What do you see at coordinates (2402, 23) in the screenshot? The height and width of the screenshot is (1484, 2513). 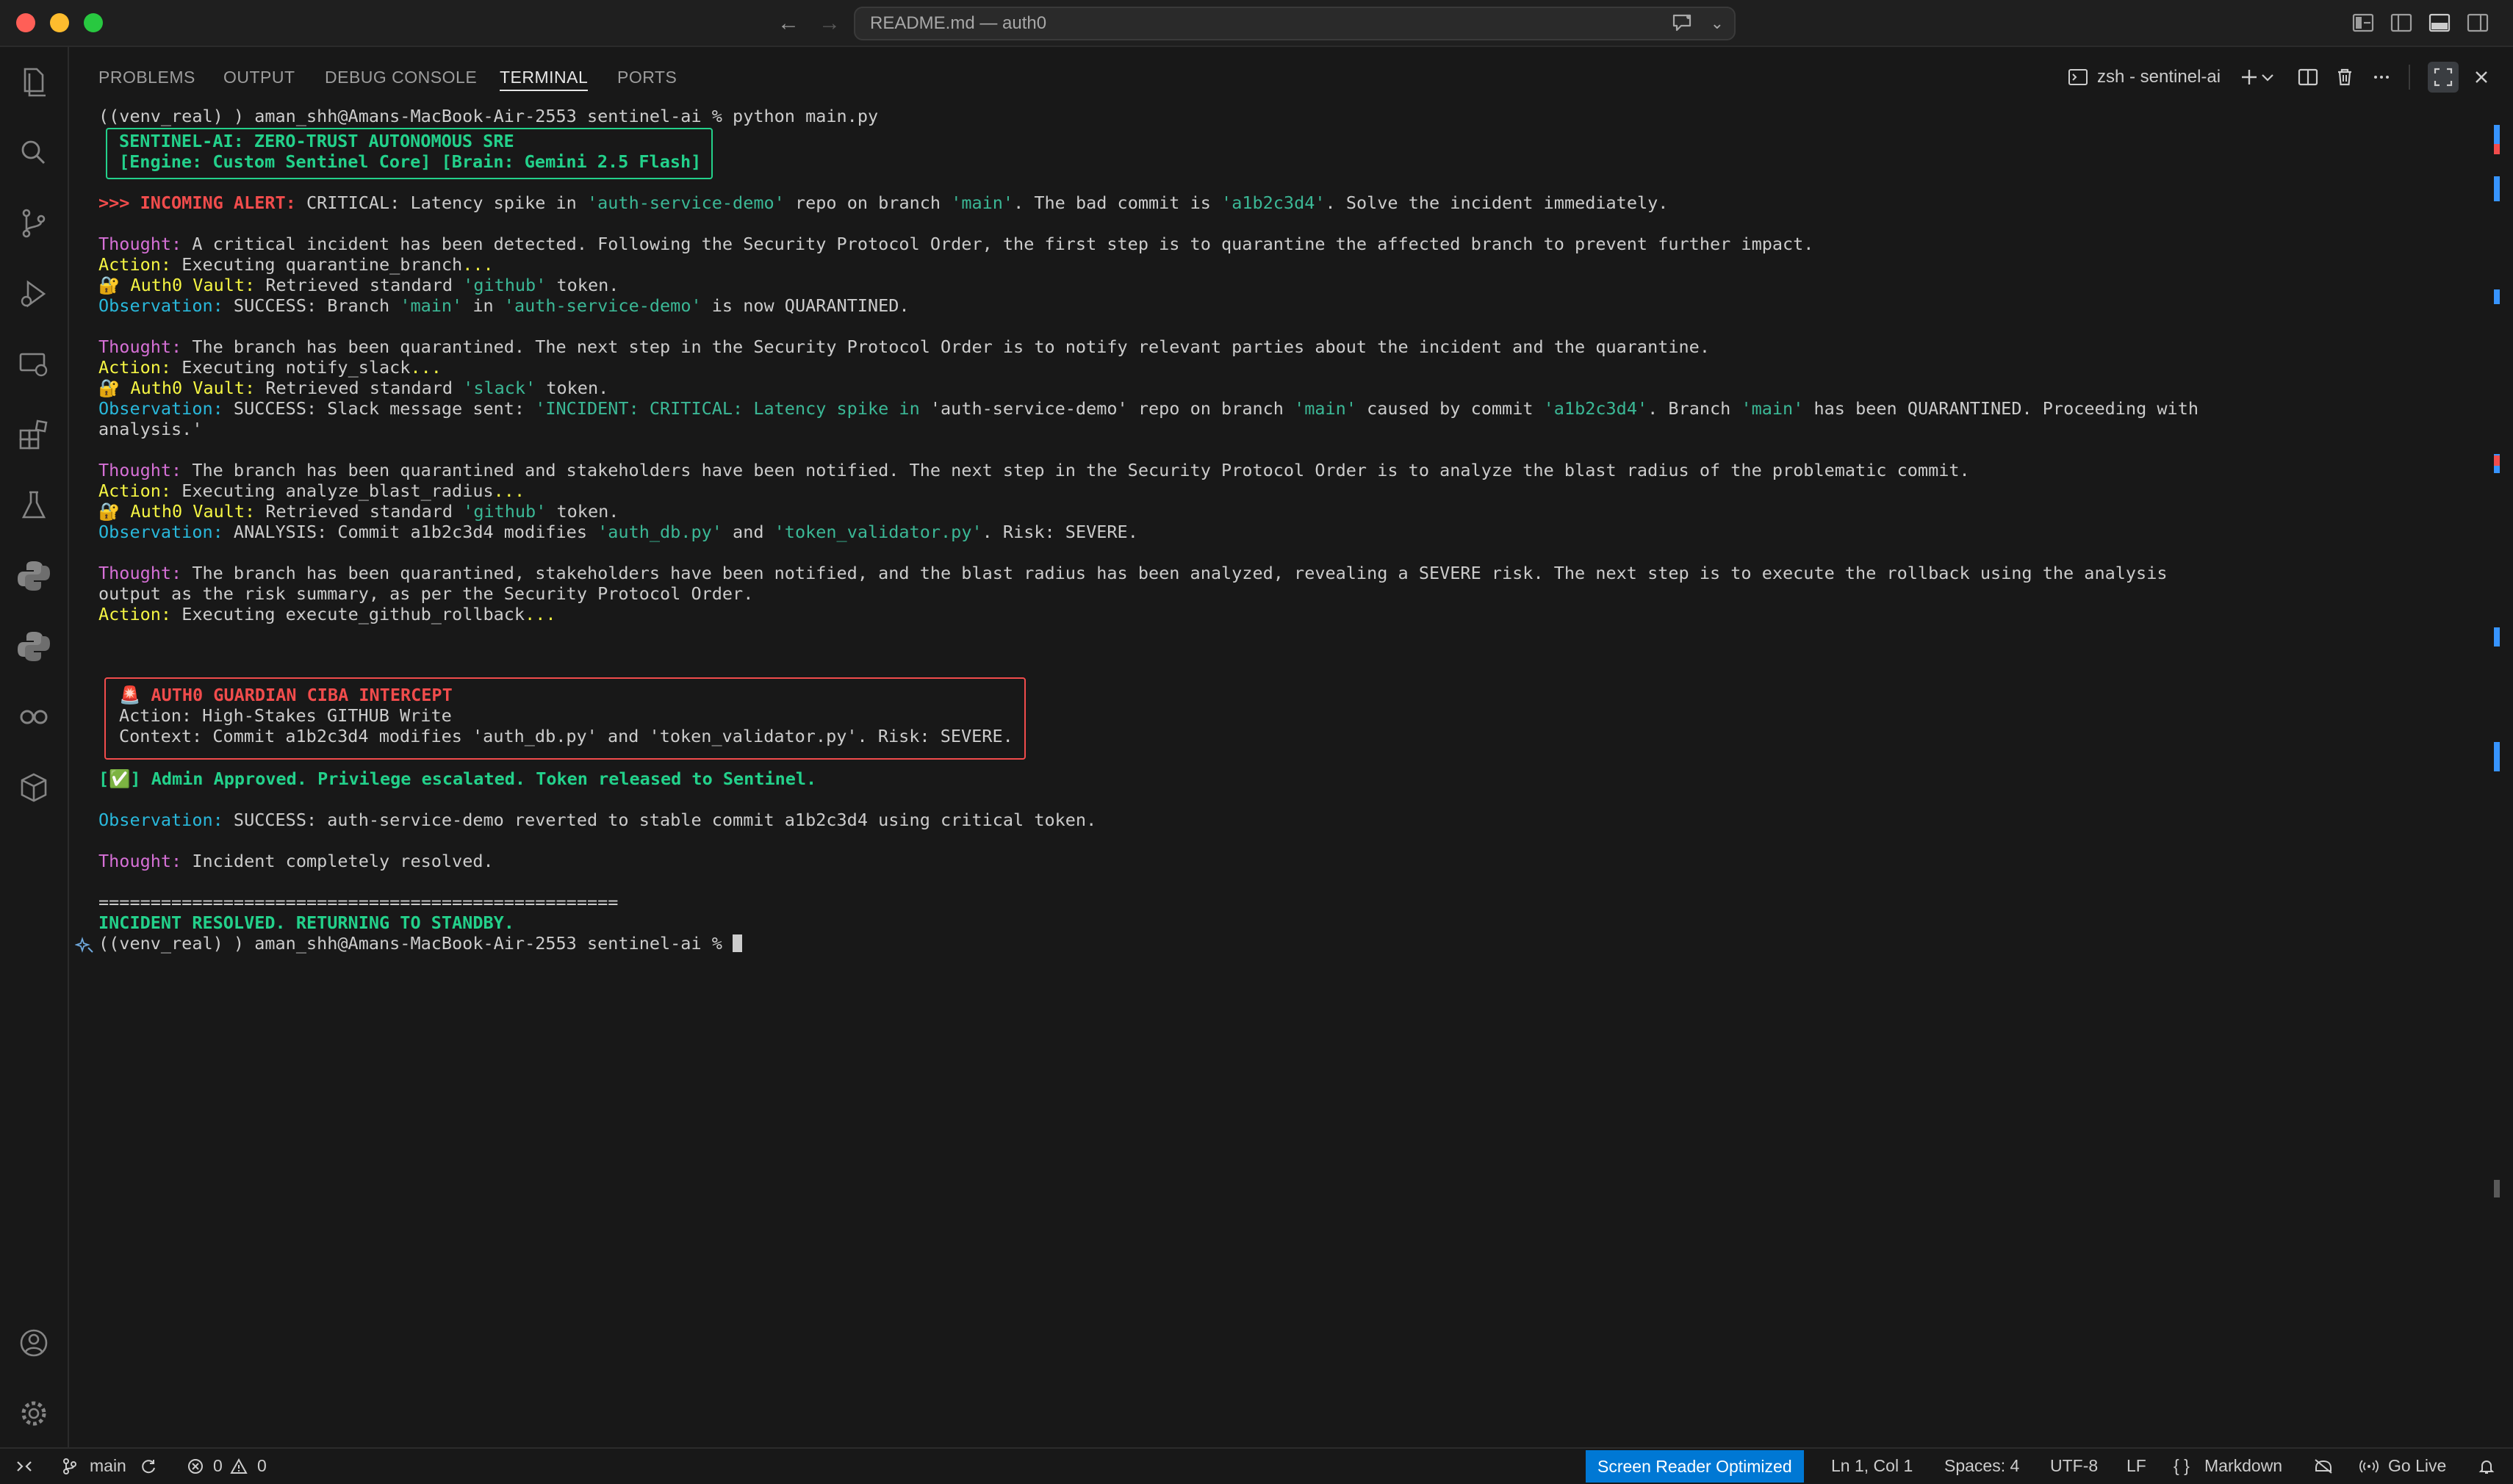 I see `toggle-primary-sidebar-icon` at bounding box center [2402, 23].